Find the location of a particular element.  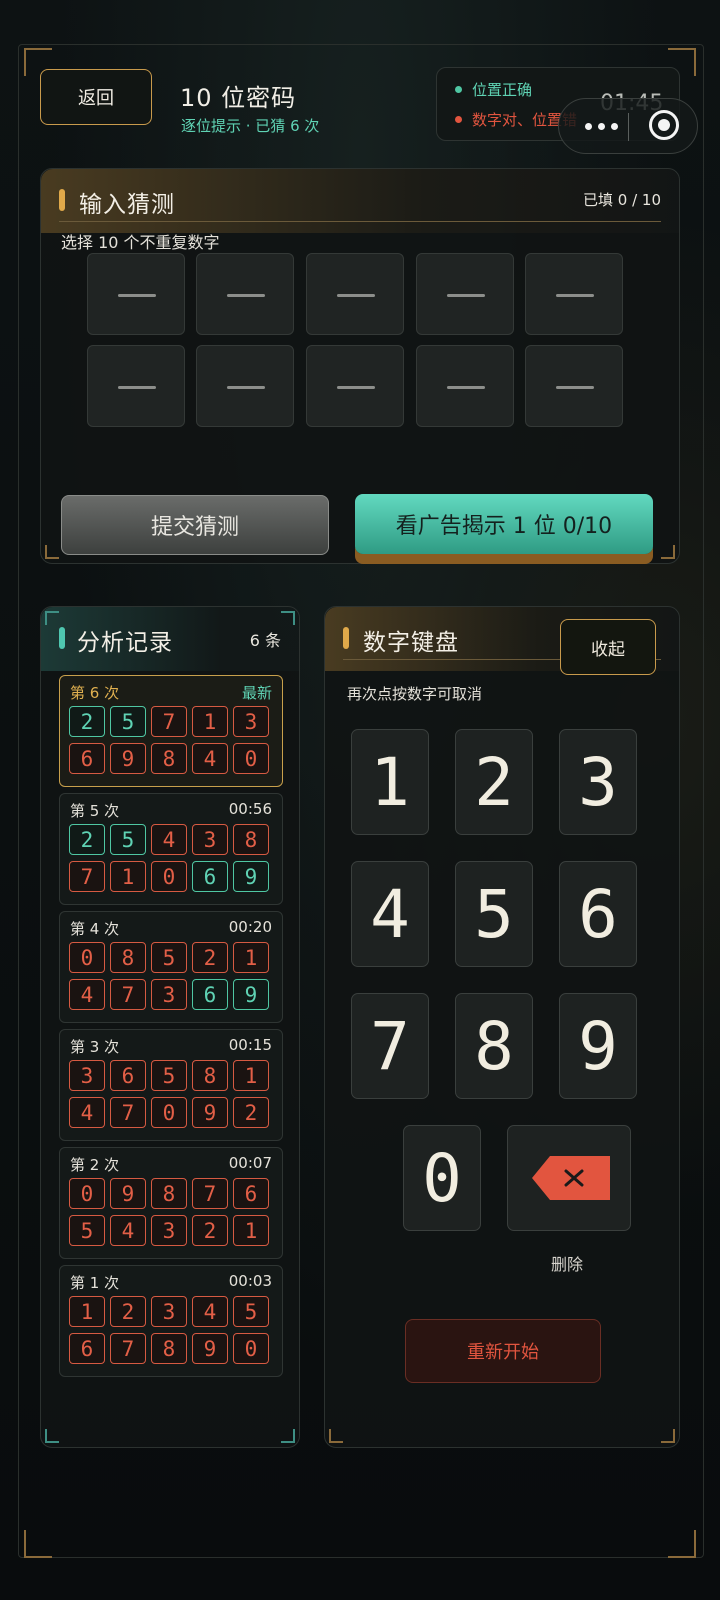

digit-key-1: 1 is located at coordinates (390, 782).